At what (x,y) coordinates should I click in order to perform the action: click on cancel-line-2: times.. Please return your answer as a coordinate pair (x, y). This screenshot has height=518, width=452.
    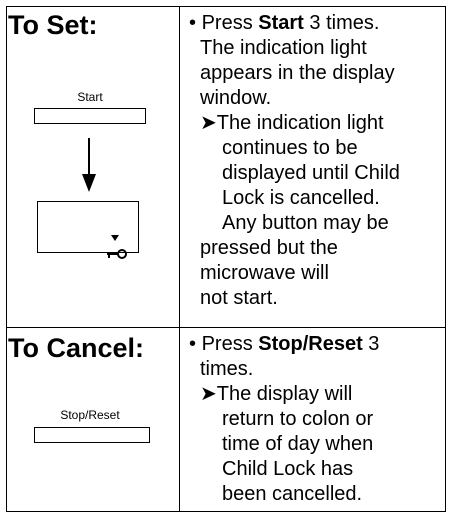
    Looking at the image, I should click on (227, 369).